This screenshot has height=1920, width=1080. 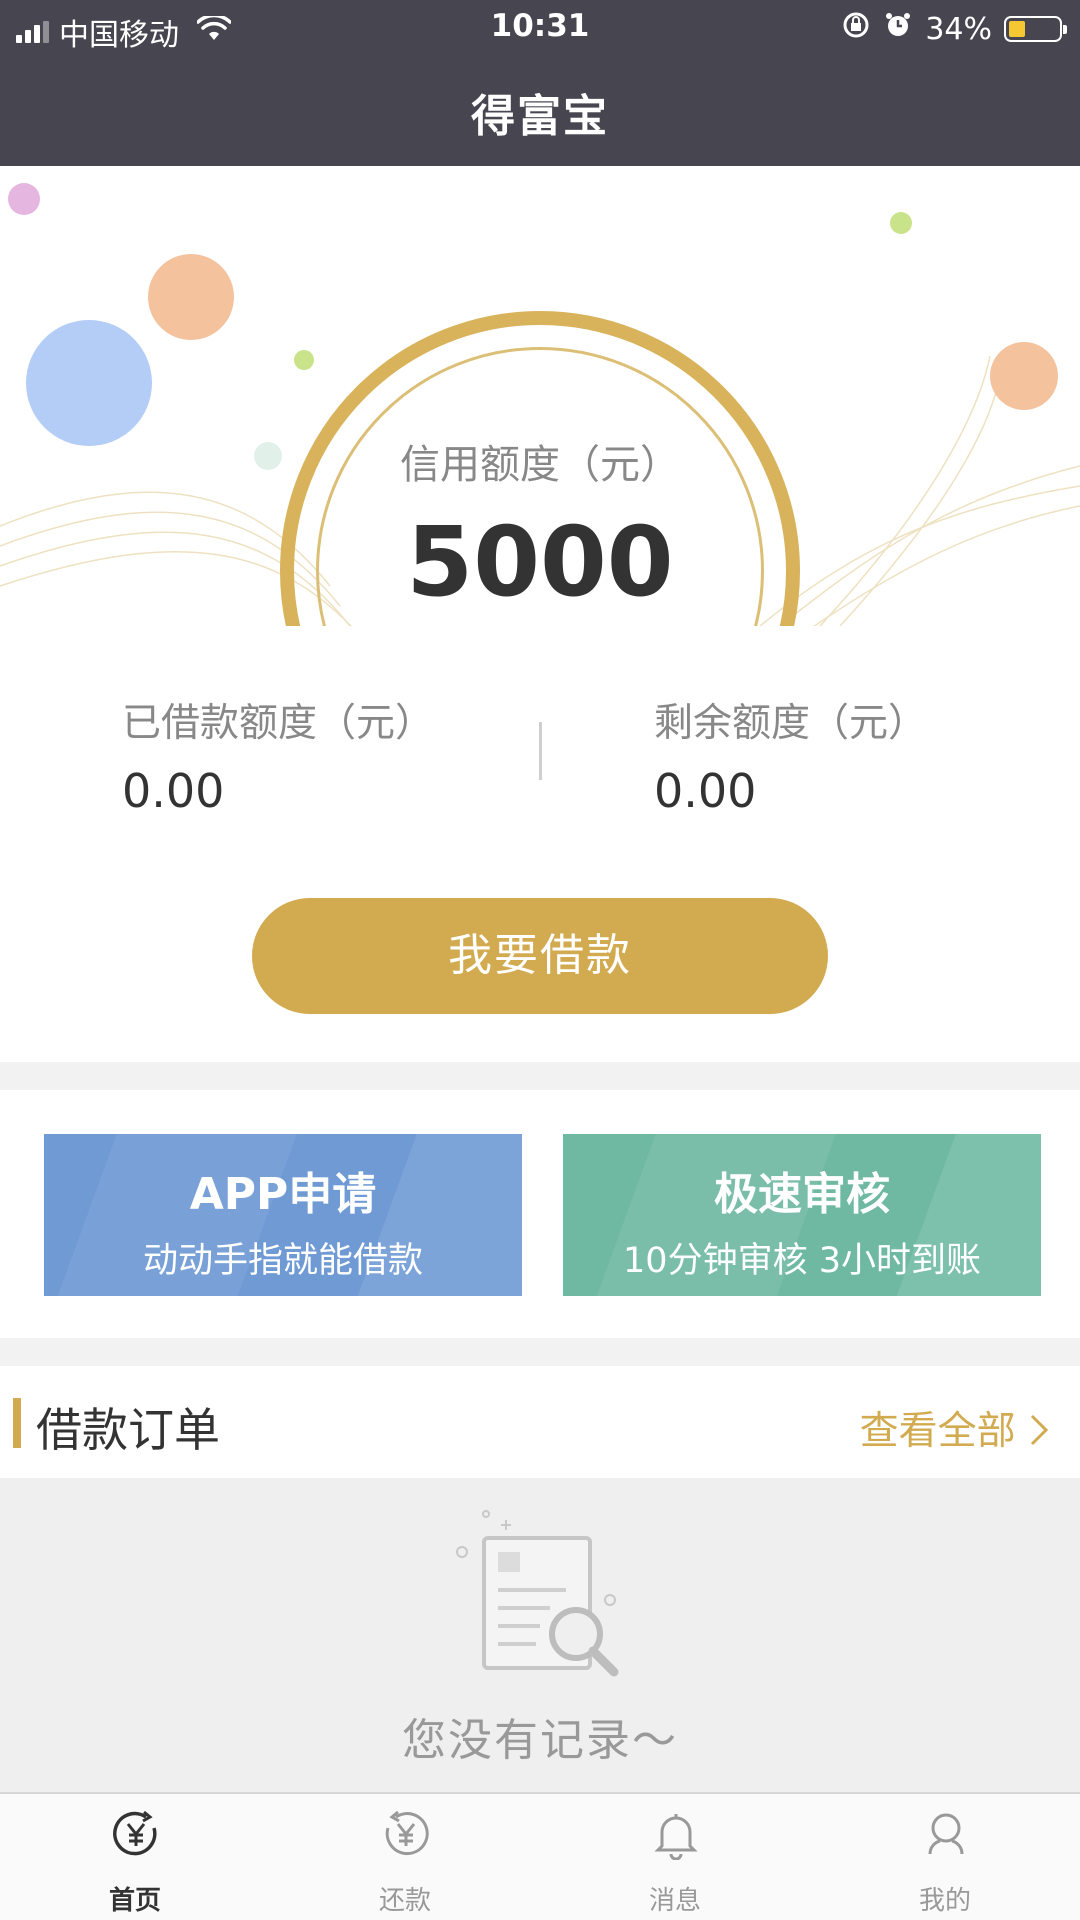 I want to click on user-icon, so click(x=946, y=1834).